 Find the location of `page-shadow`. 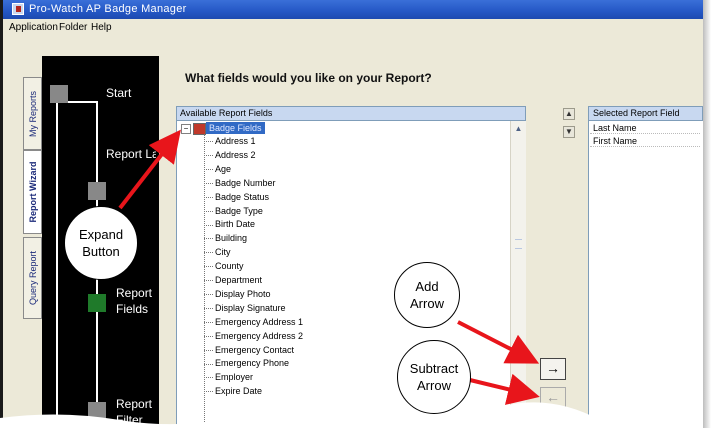

page-shadow is located at coordinates (707, 214).